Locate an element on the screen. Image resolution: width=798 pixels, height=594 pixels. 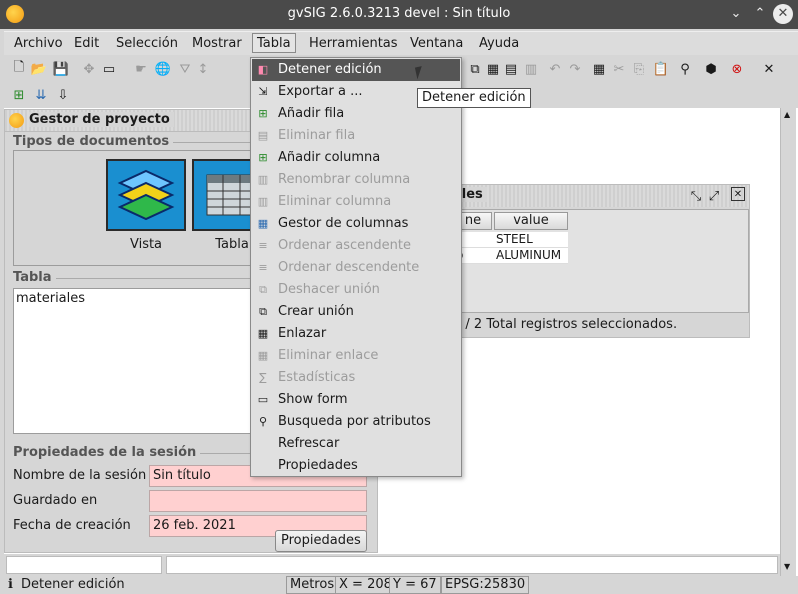
map-layers-icon is located at coordinates (146, 195).